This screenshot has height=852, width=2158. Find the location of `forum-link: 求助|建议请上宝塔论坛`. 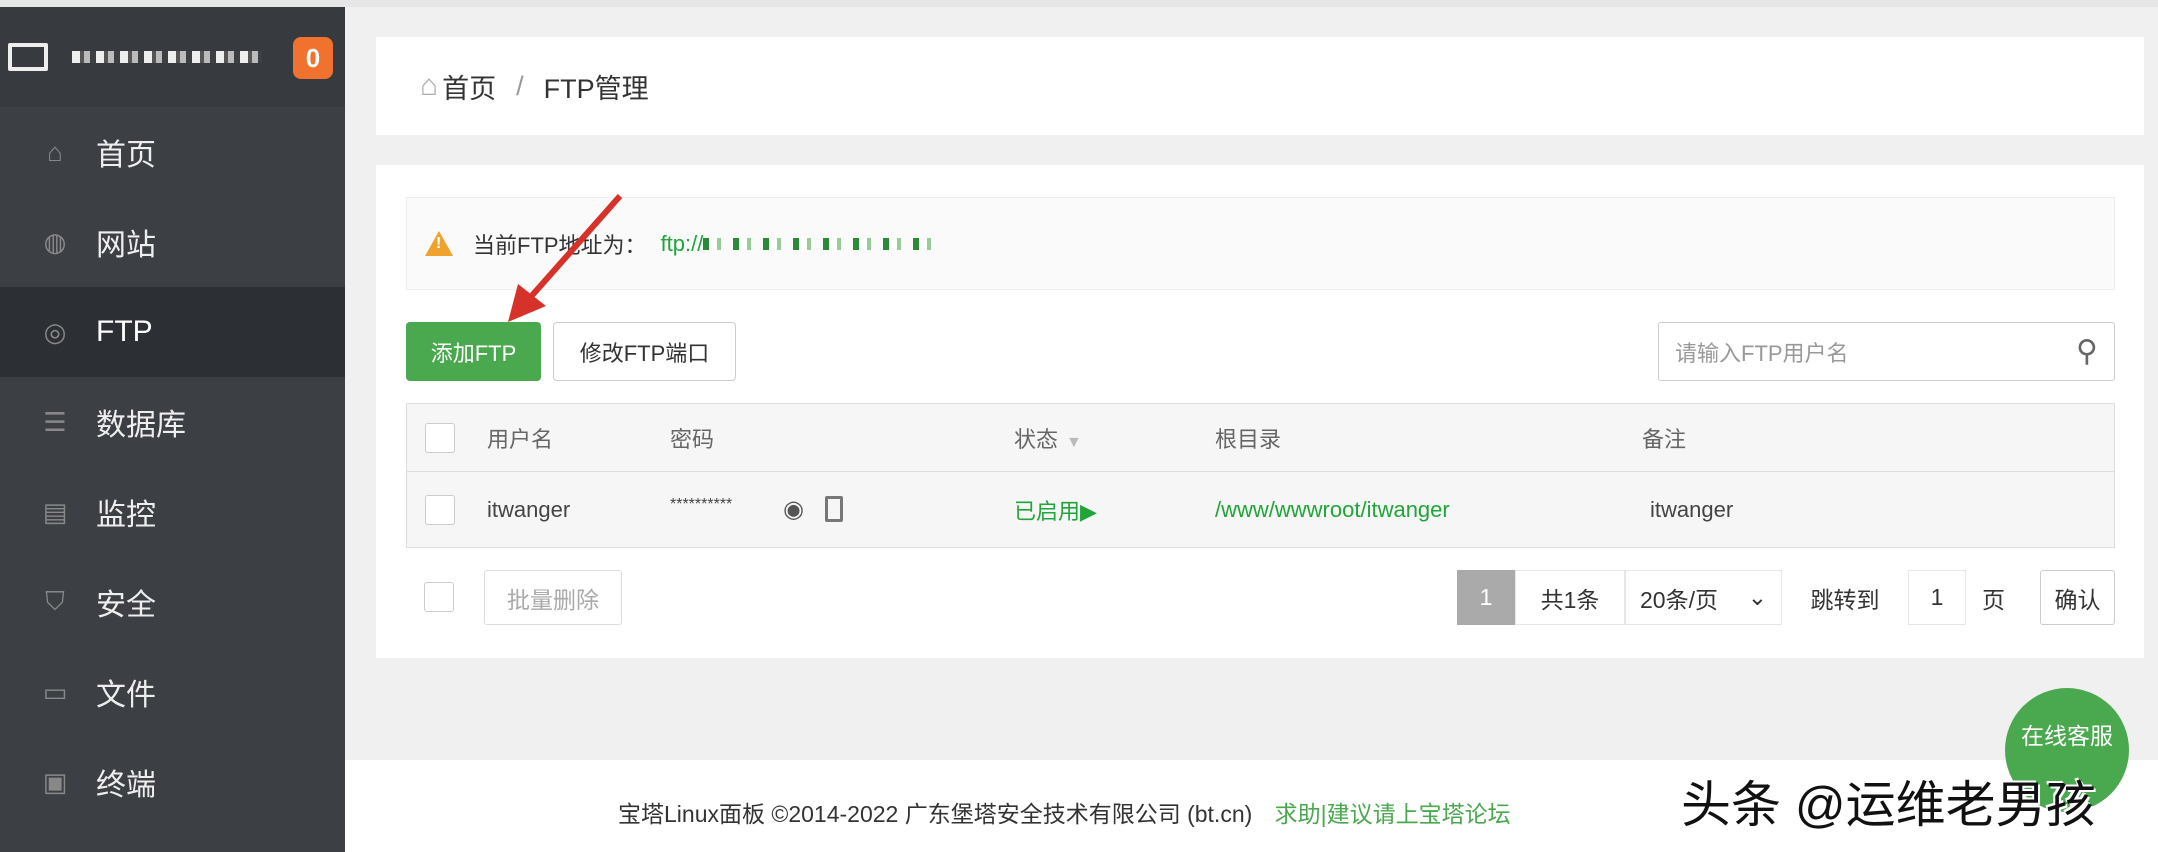

forum-link: 求助|建议请上宝塔论坛 is located at coordinates (1393, 814).